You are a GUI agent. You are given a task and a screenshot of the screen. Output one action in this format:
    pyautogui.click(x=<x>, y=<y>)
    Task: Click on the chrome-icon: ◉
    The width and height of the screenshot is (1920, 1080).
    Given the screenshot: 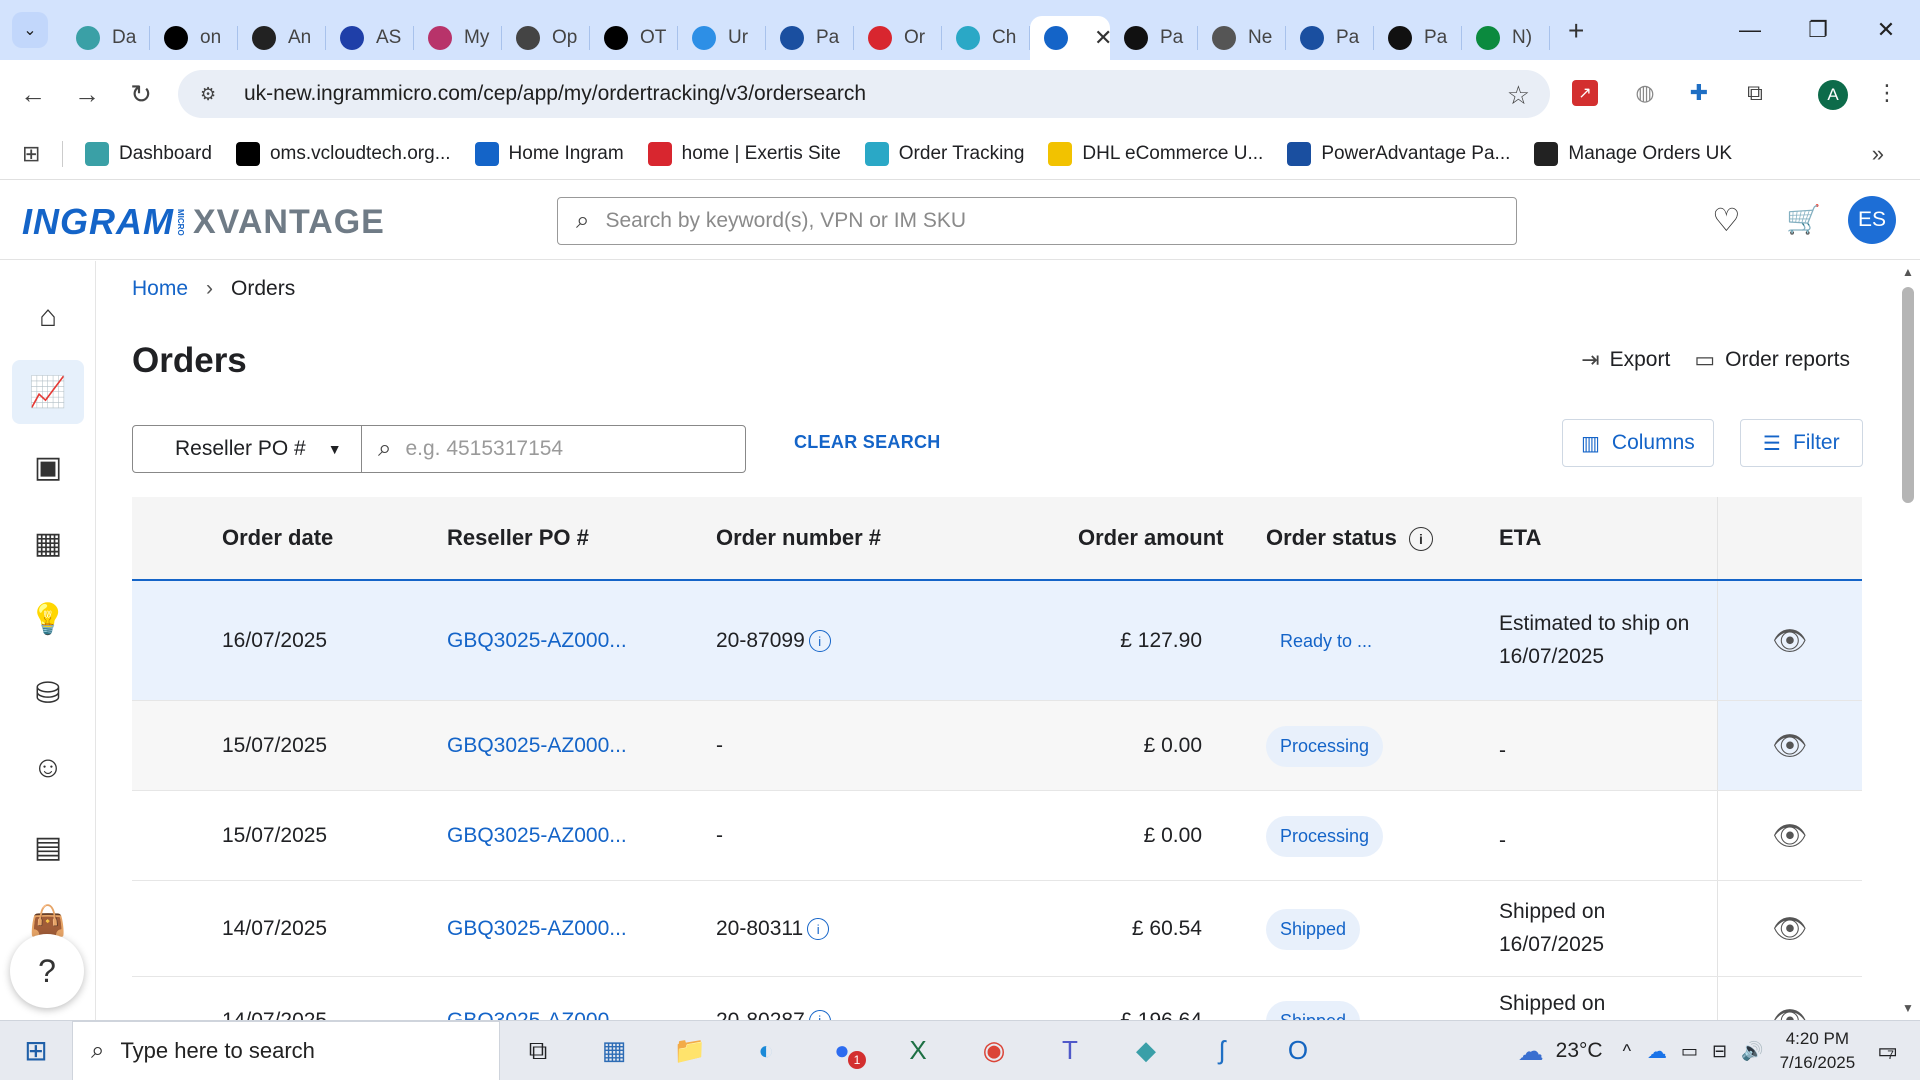 What is the action you would take?
    pyautogui.click(x=994, y=1050)
    